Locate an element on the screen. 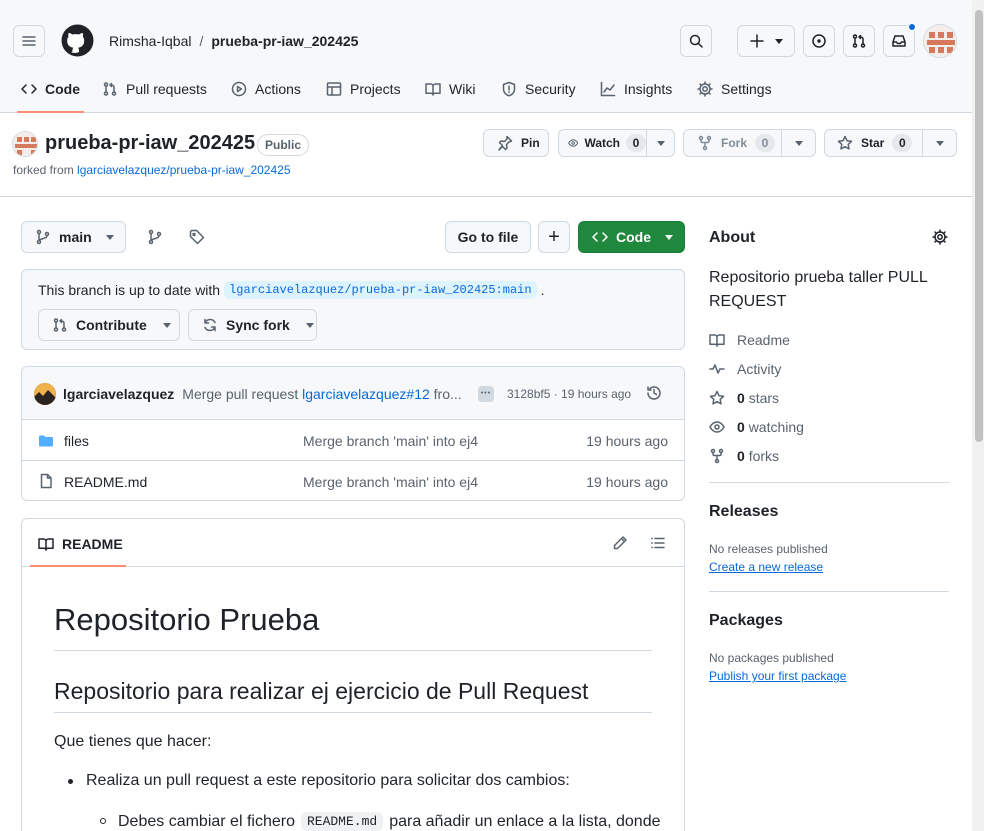  plus-icon is located at coordinates (757, 41).